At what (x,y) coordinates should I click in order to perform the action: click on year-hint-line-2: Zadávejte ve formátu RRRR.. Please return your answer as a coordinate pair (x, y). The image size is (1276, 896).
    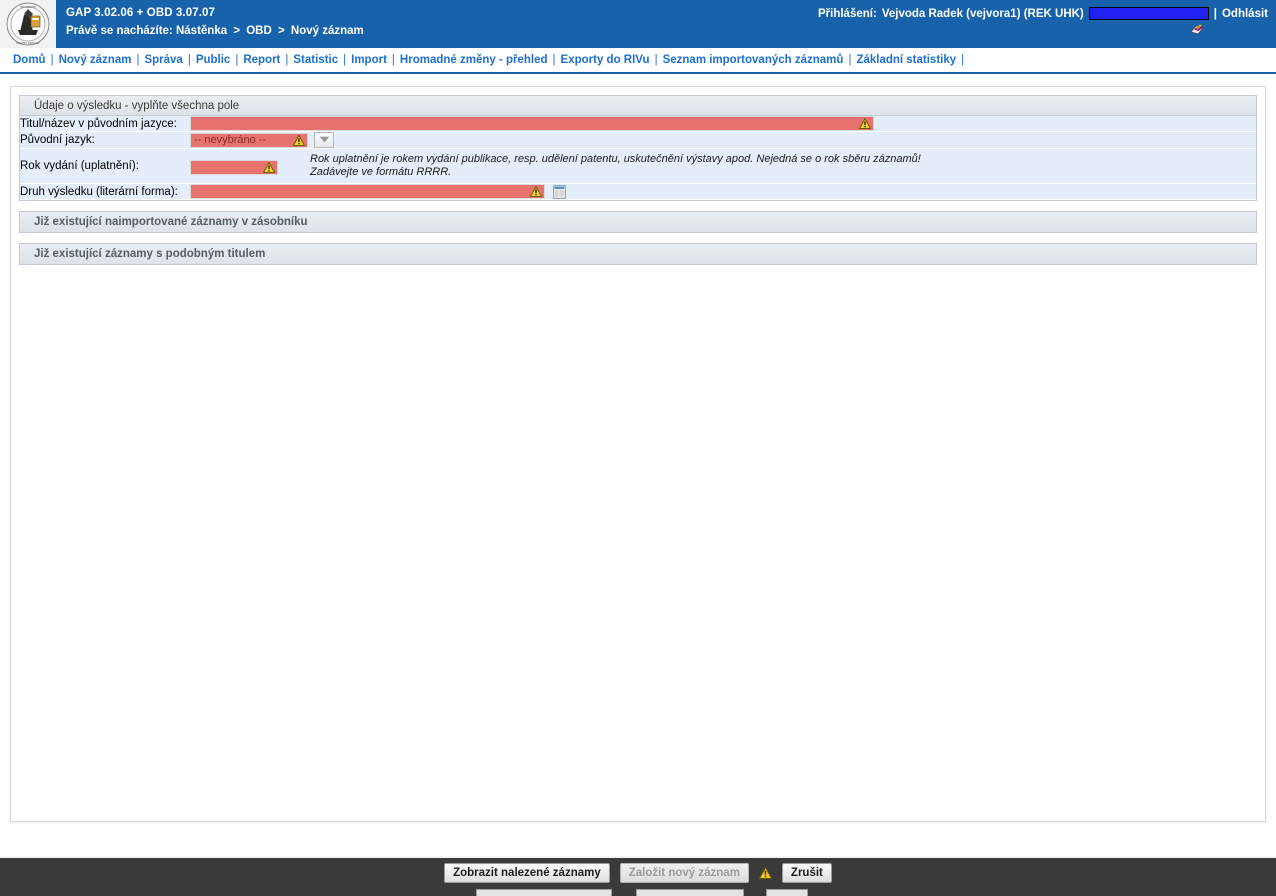
    Looking at the image, I should click on (381, 172).